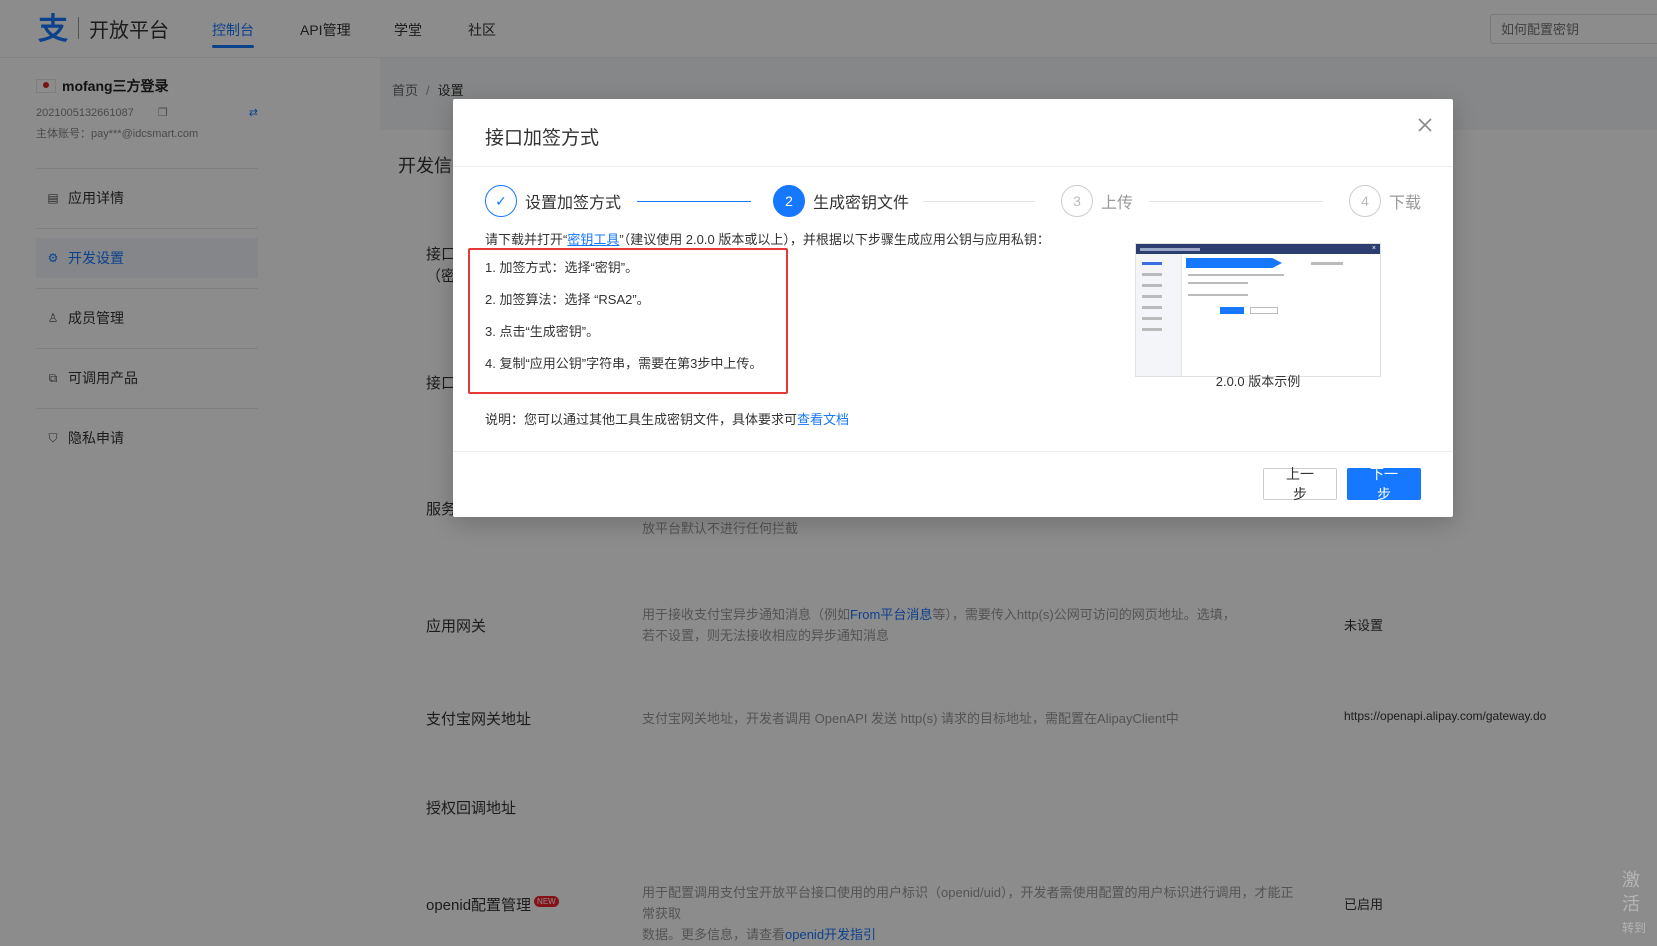 The height and width of the screenshot is (946, 1657). Describe the element at coordinates (1159, 315) in the screenshot. I see `example-sidebar` at that location.